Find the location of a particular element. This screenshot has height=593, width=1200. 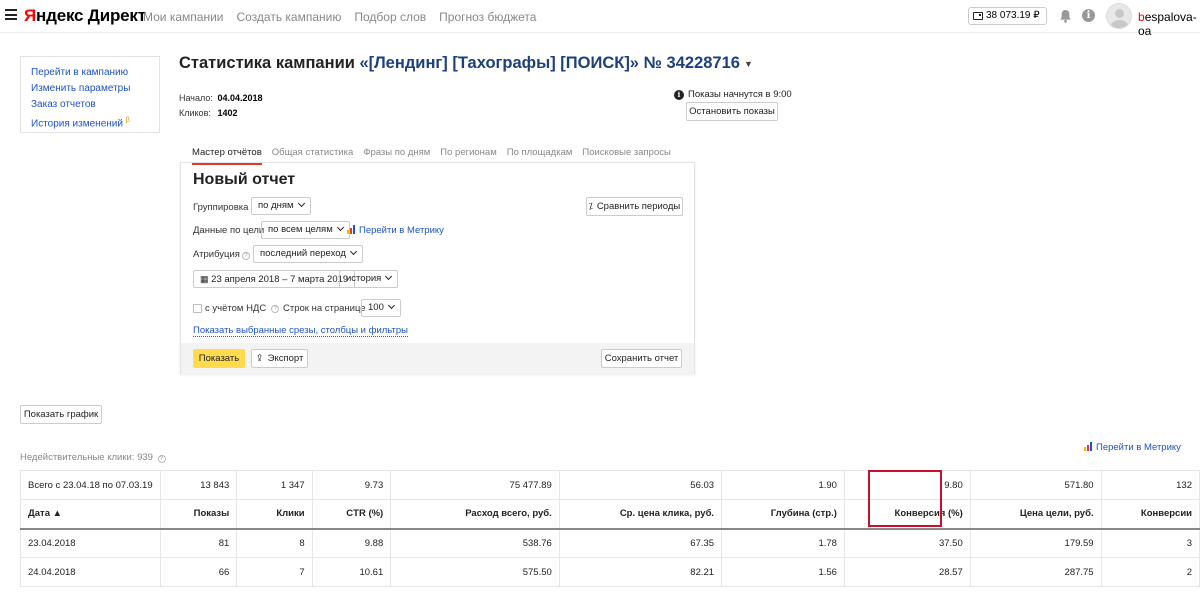

nav-create-campaign: Создать кампанию is located at coordinates (288, 17).